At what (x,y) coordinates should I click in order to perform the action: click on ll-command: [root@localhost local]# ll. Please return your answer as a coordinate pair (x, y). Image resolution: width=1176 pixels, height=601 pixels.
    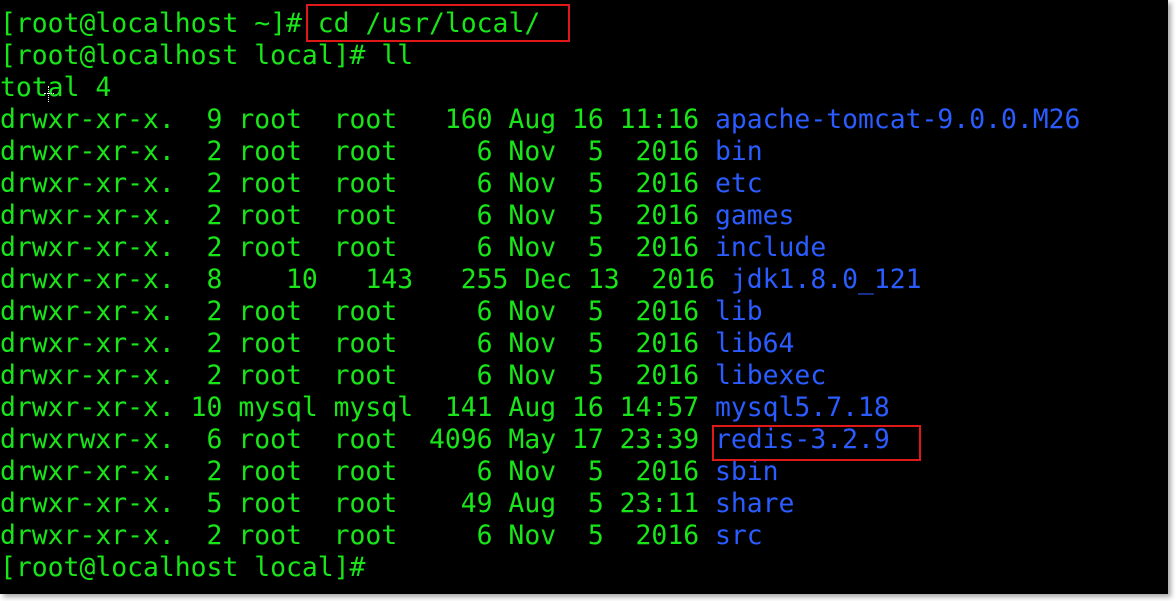
    Looking at the image, I should click on (207, 55).